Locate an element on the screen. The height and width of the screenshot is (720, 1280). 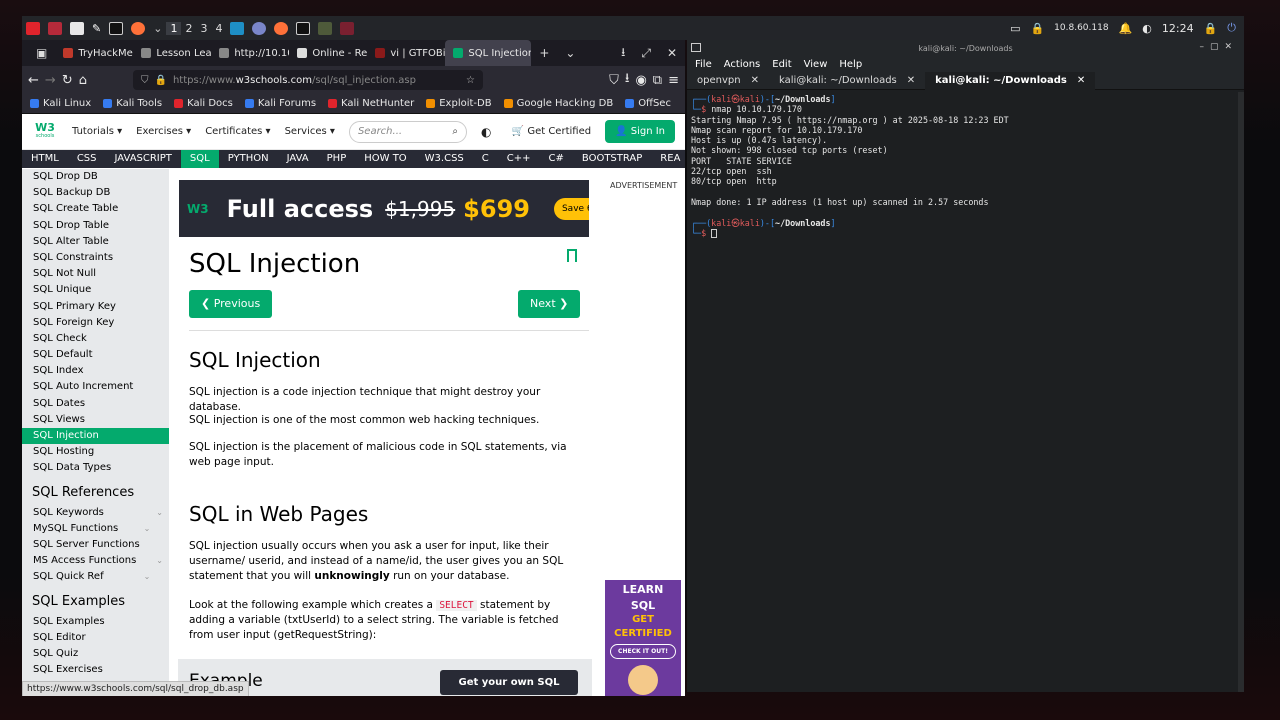
menu-exercises: Exercises ▾ is located at coordinates (163, 131).